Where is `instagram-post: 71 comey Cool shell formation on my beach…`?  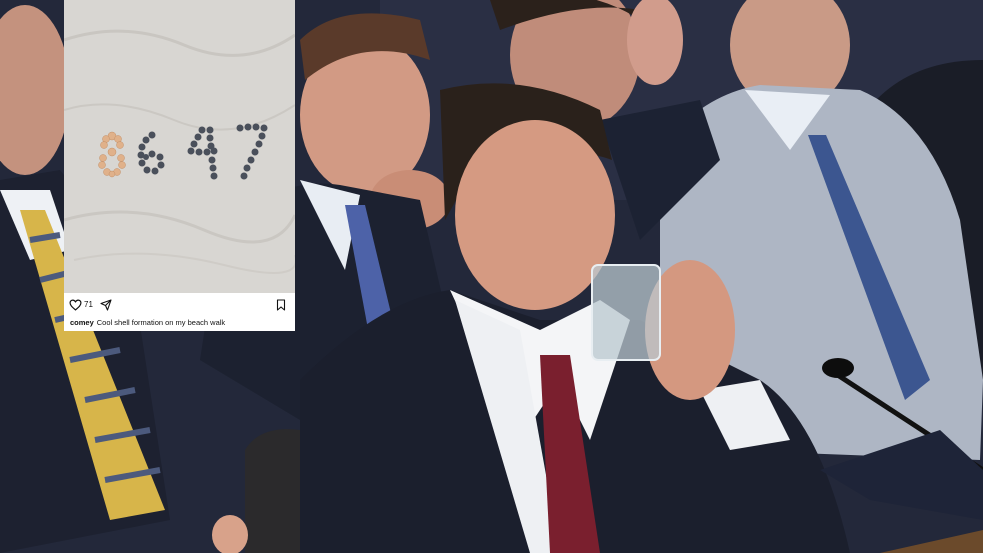 instagram-post: 71 comey Cool shell formation on my beach… is located at coordinates (179, 165).